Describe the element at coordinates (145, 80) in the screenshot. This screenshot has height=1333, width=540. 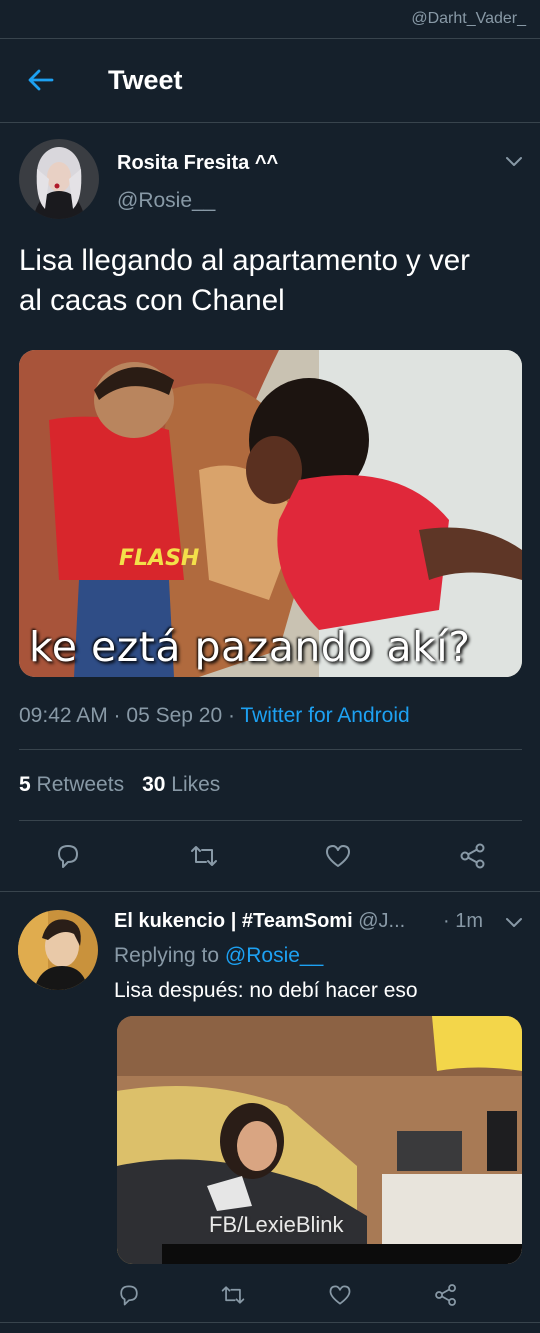
I see `page-title: Tweet` at that location.